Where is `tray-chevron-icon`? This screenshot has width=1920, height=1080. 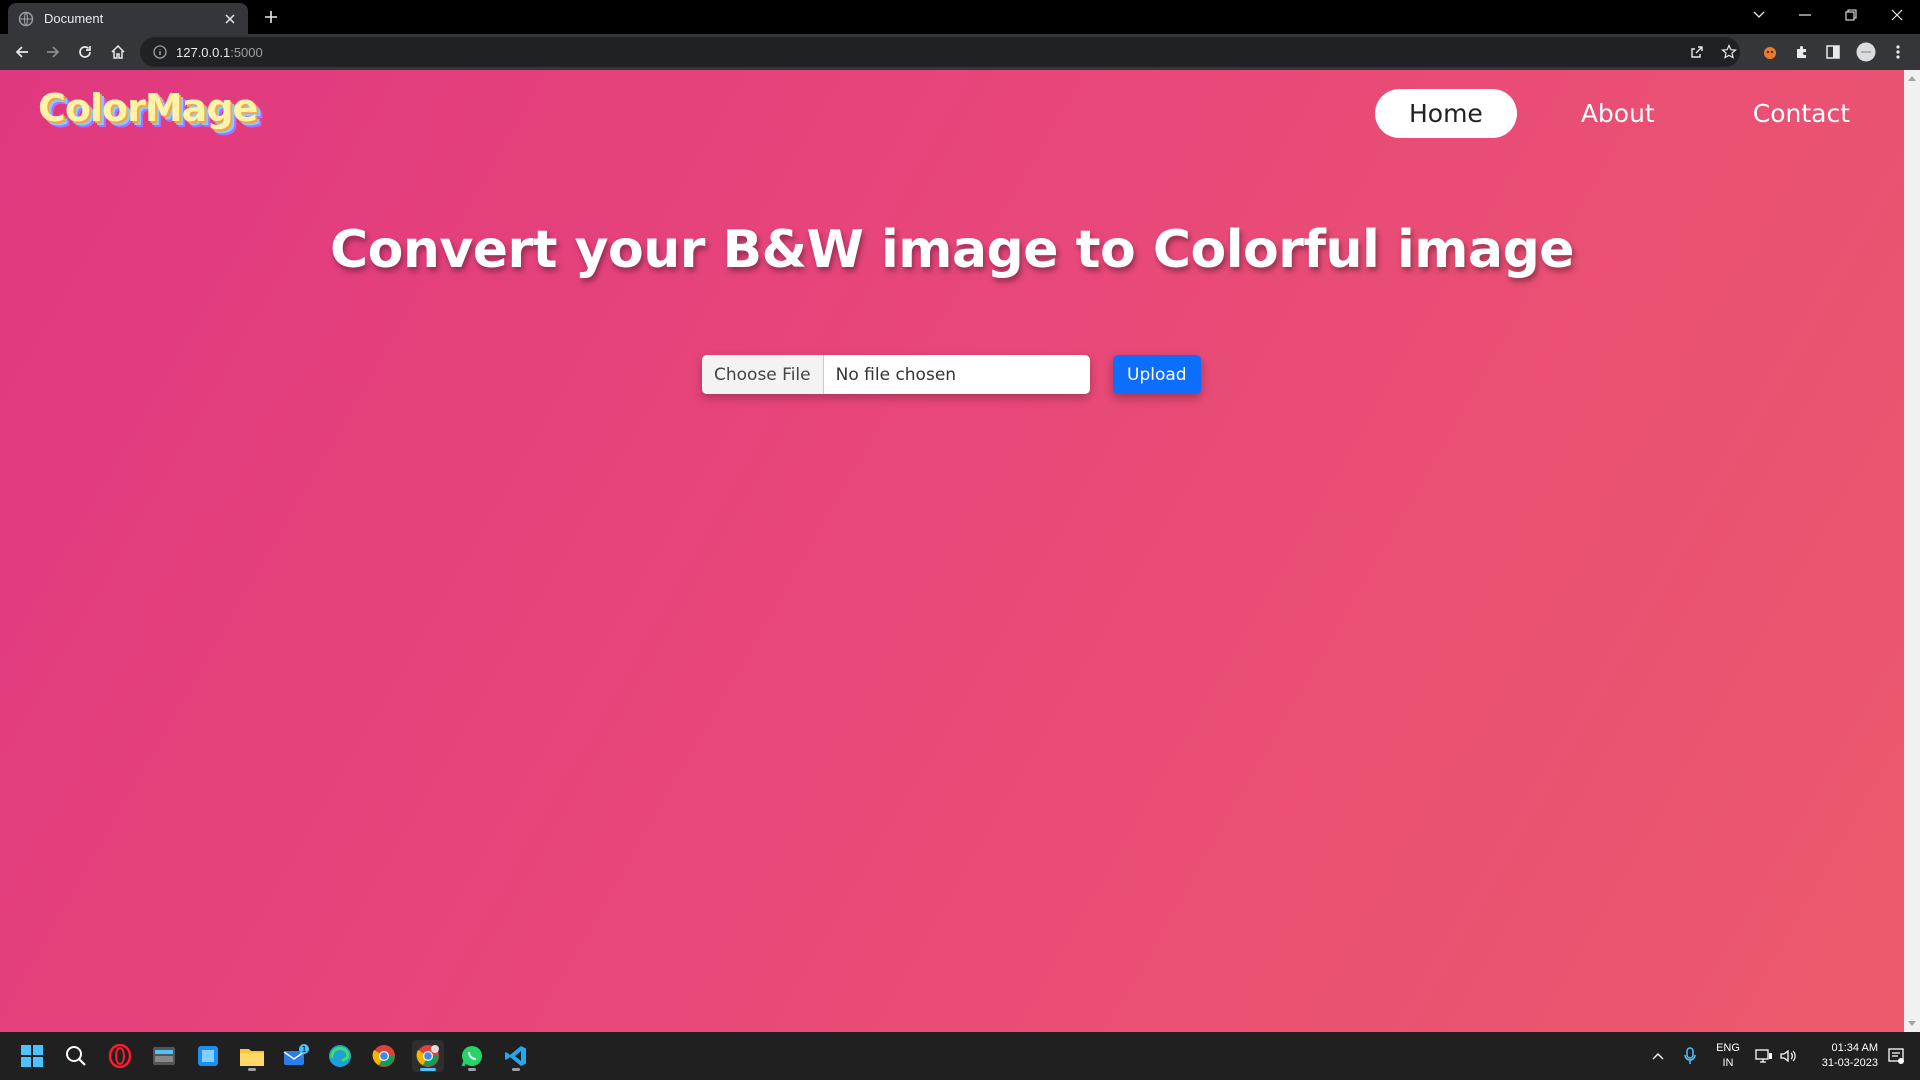
tray-chevron-icon is located at coordinates (1658, 1056).